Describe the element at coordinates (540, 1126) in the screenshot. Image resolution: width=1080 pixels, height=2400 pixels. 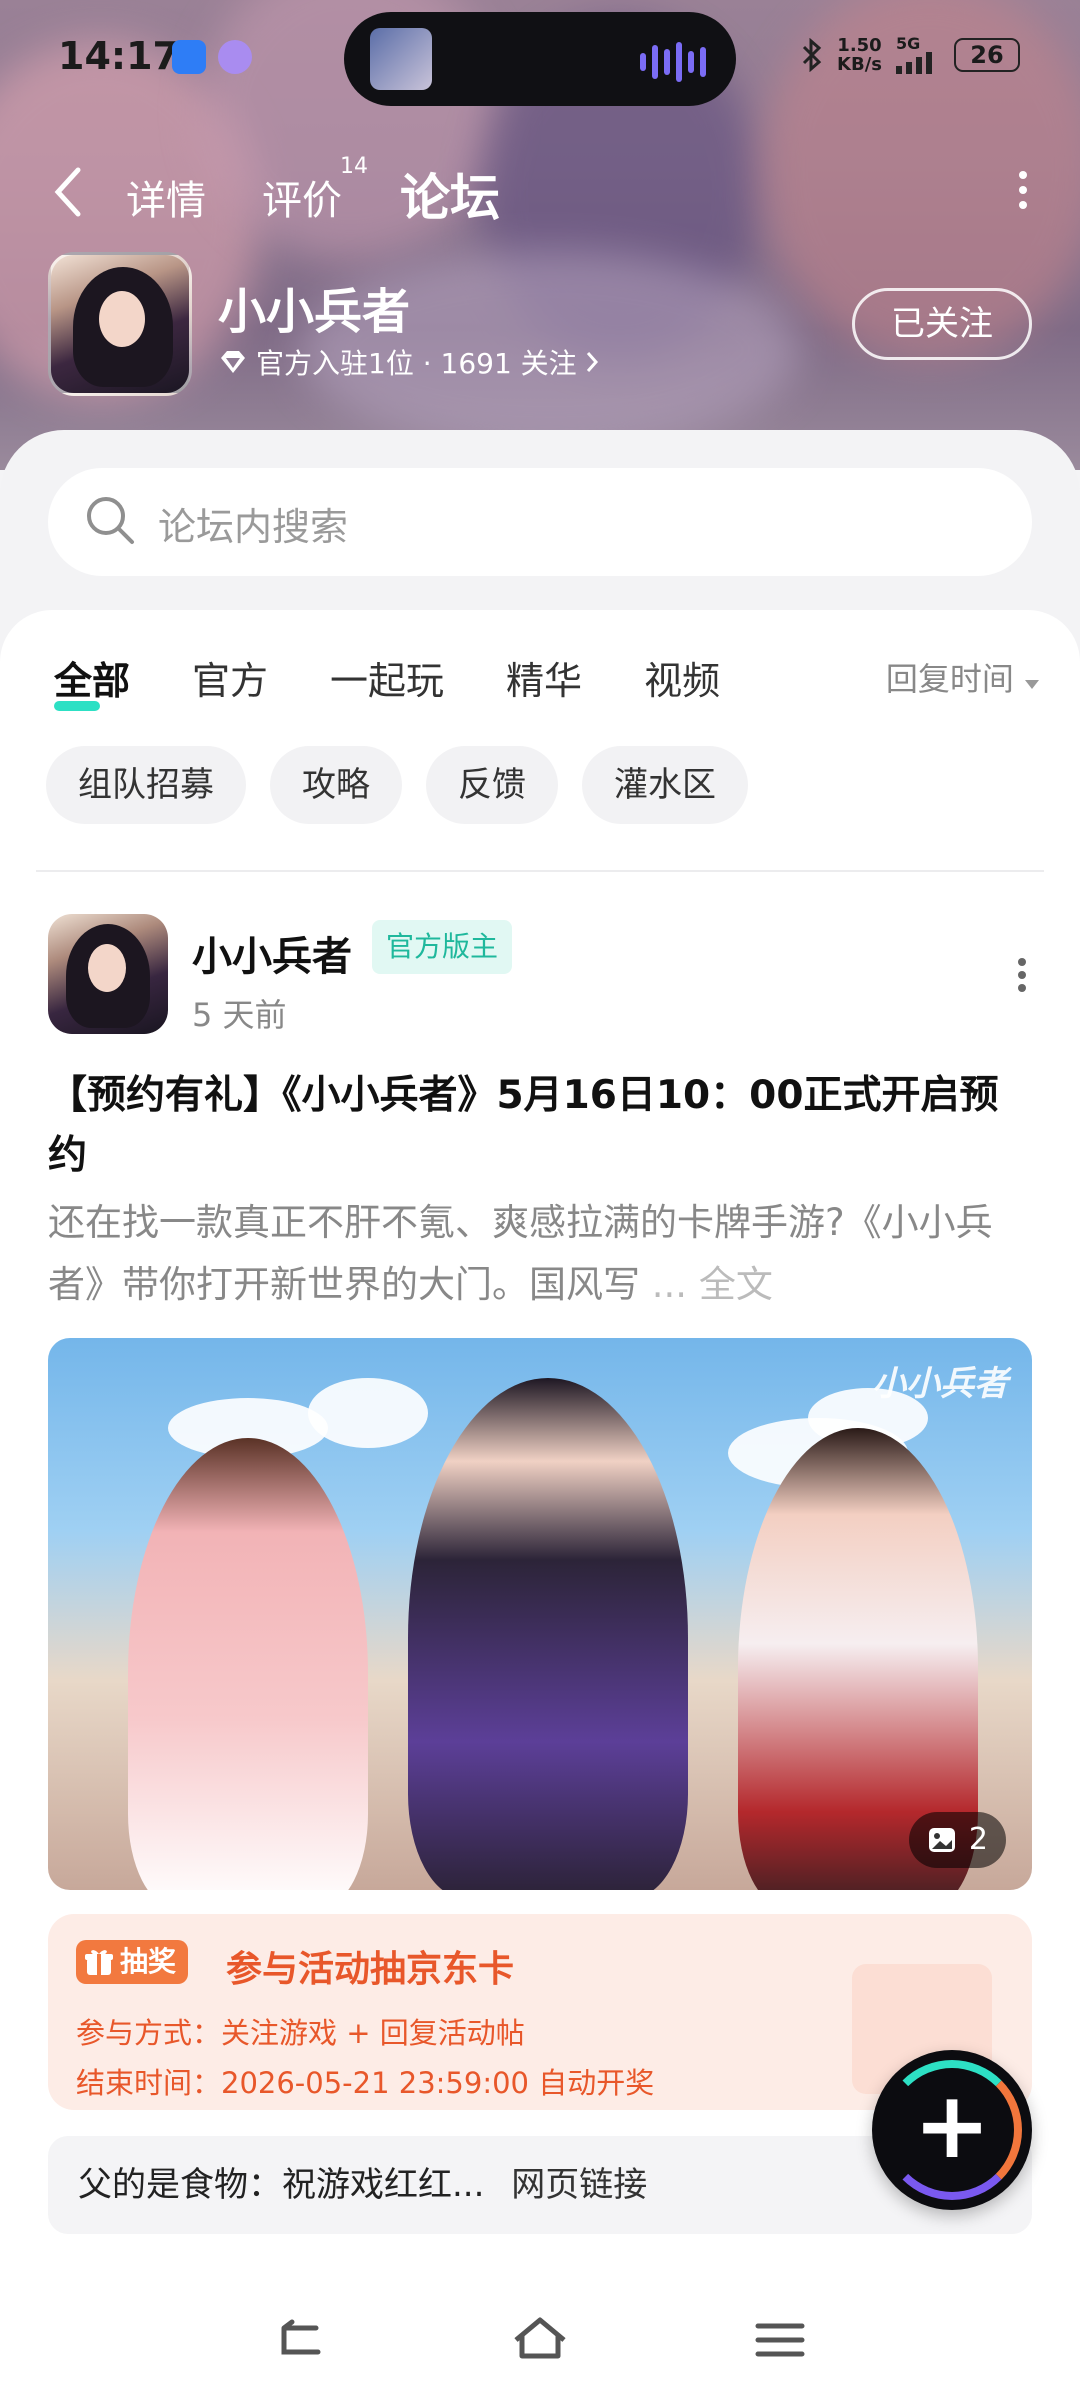
I see `post-title: 【预约有礼】《小小兵者》5月16日10：00正式开启预约` at that location.